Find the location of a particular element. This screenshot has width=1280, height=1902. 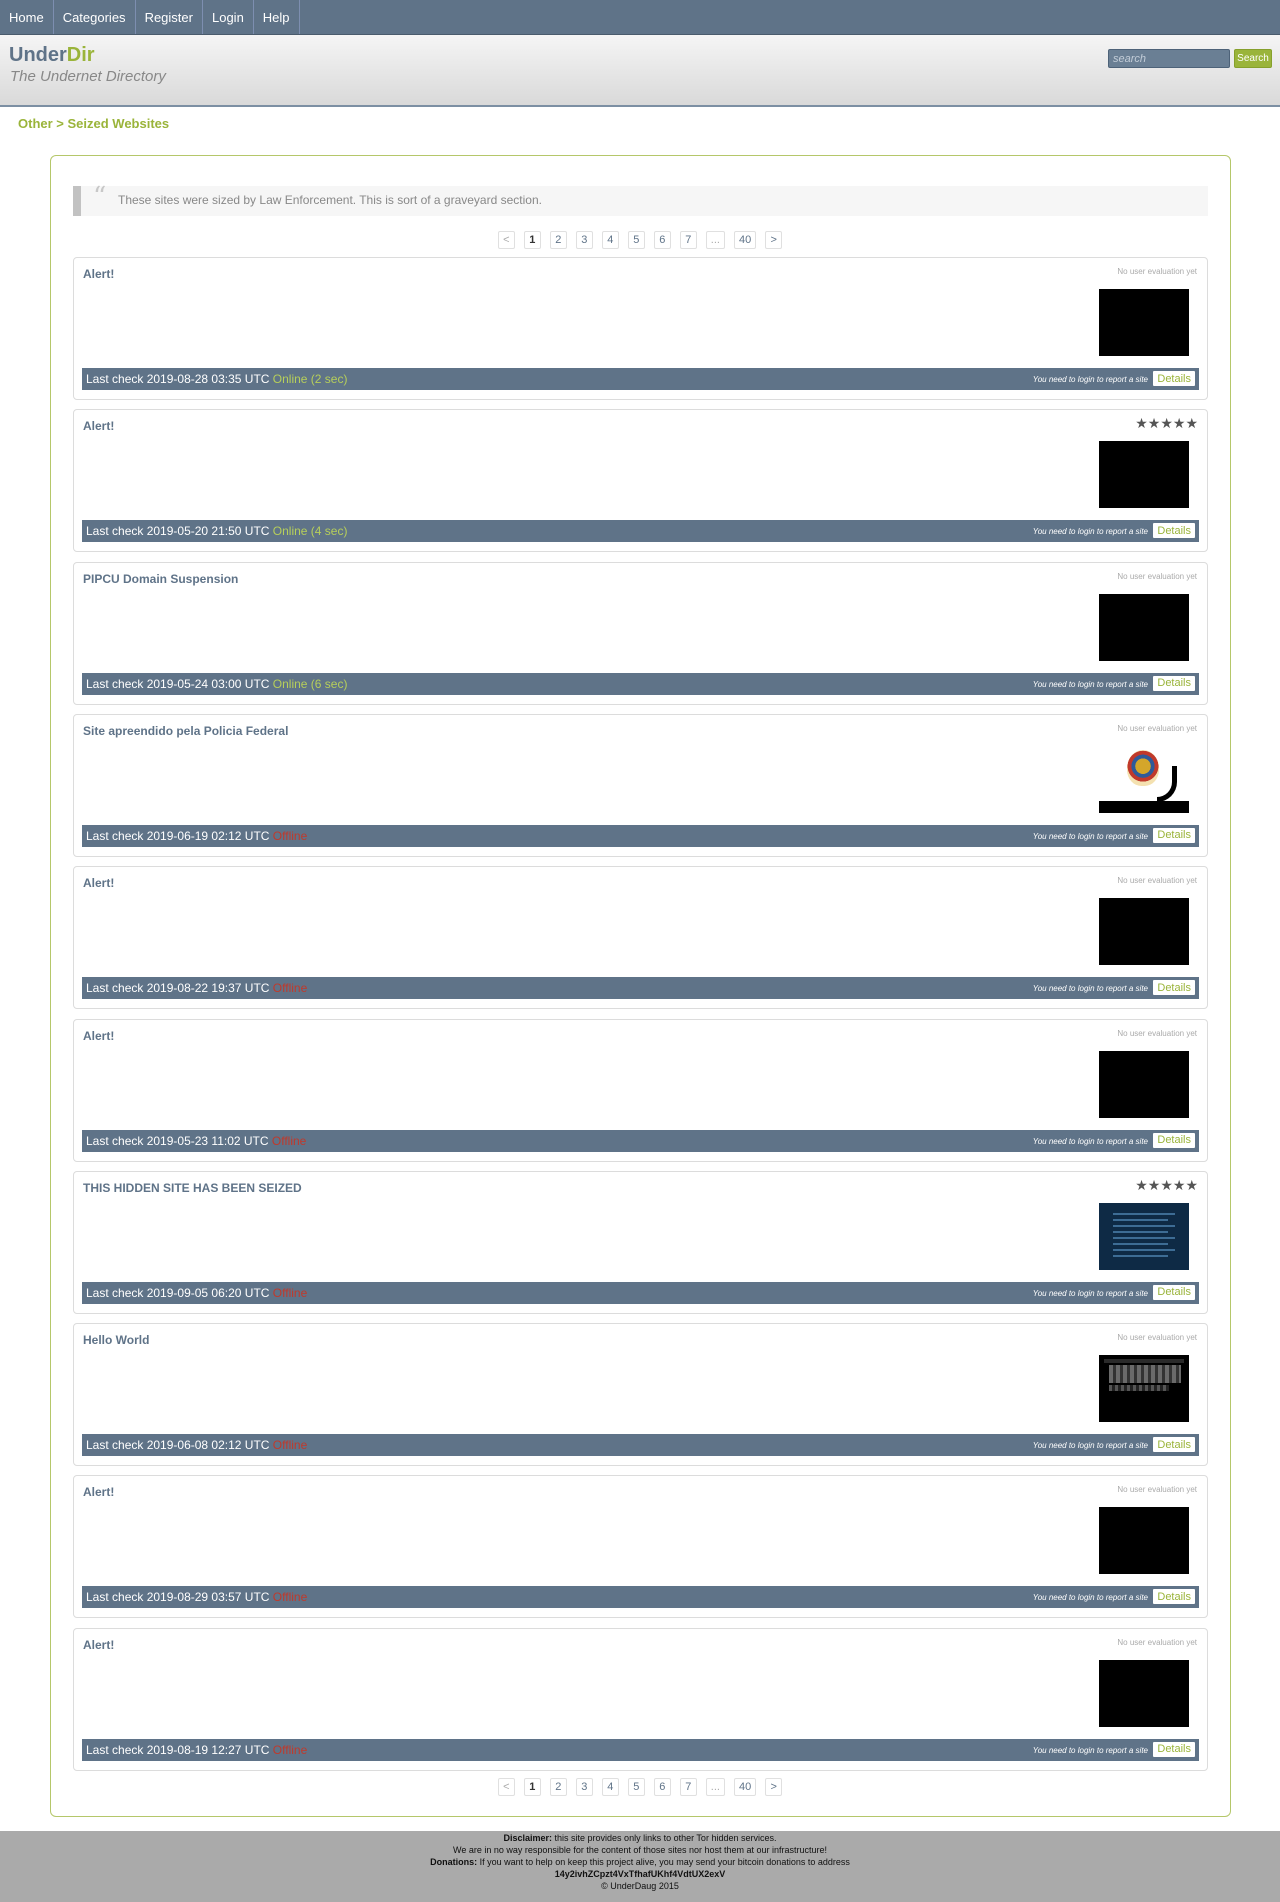

site-title: Hello World is located at coordinates (116, 1340).